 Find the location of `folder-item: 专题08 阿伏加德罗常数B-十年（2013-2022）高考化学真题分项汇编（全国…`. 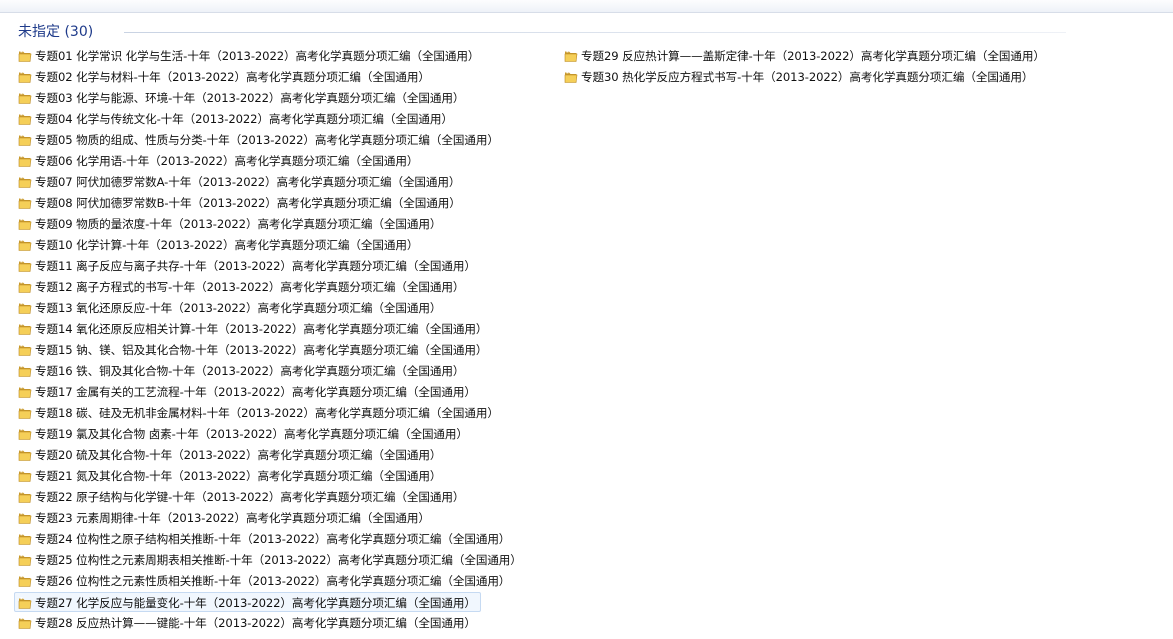

folder-item: 专题08 阿伏加德罗常数B-十年（2013-2022）高考化学真题分项汇编（全国… is located at coordinates (239, 203).